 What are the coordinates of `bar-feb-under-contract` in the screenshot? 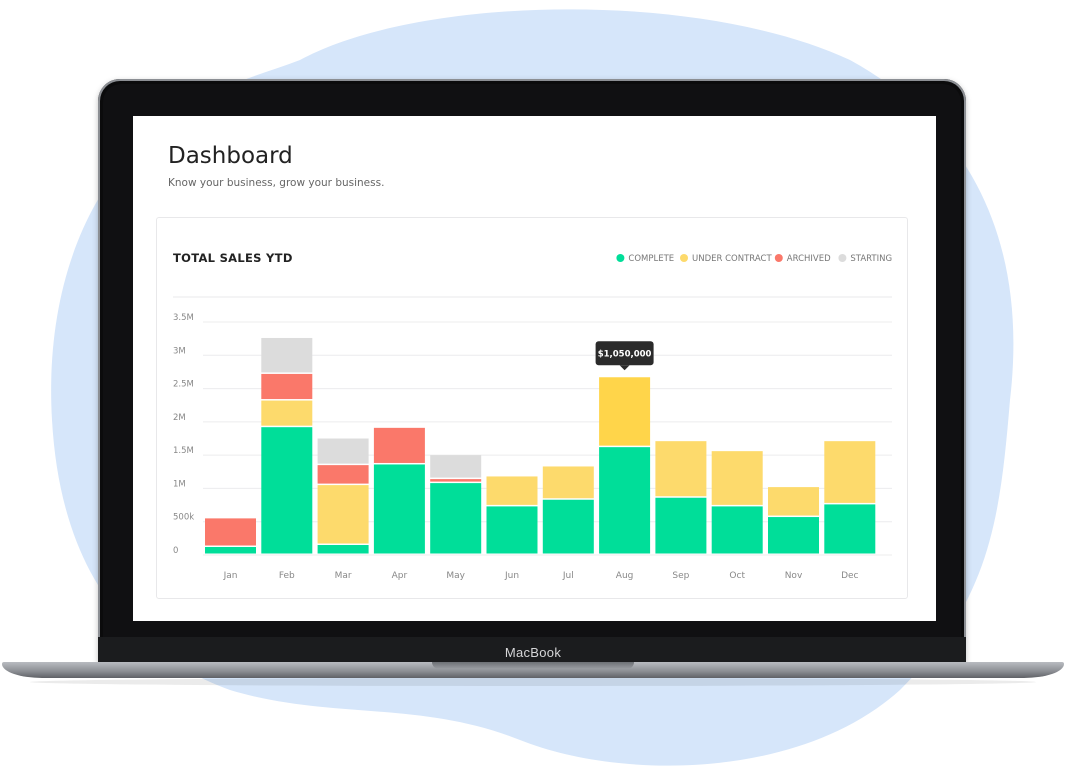 It's located at (287, 413).